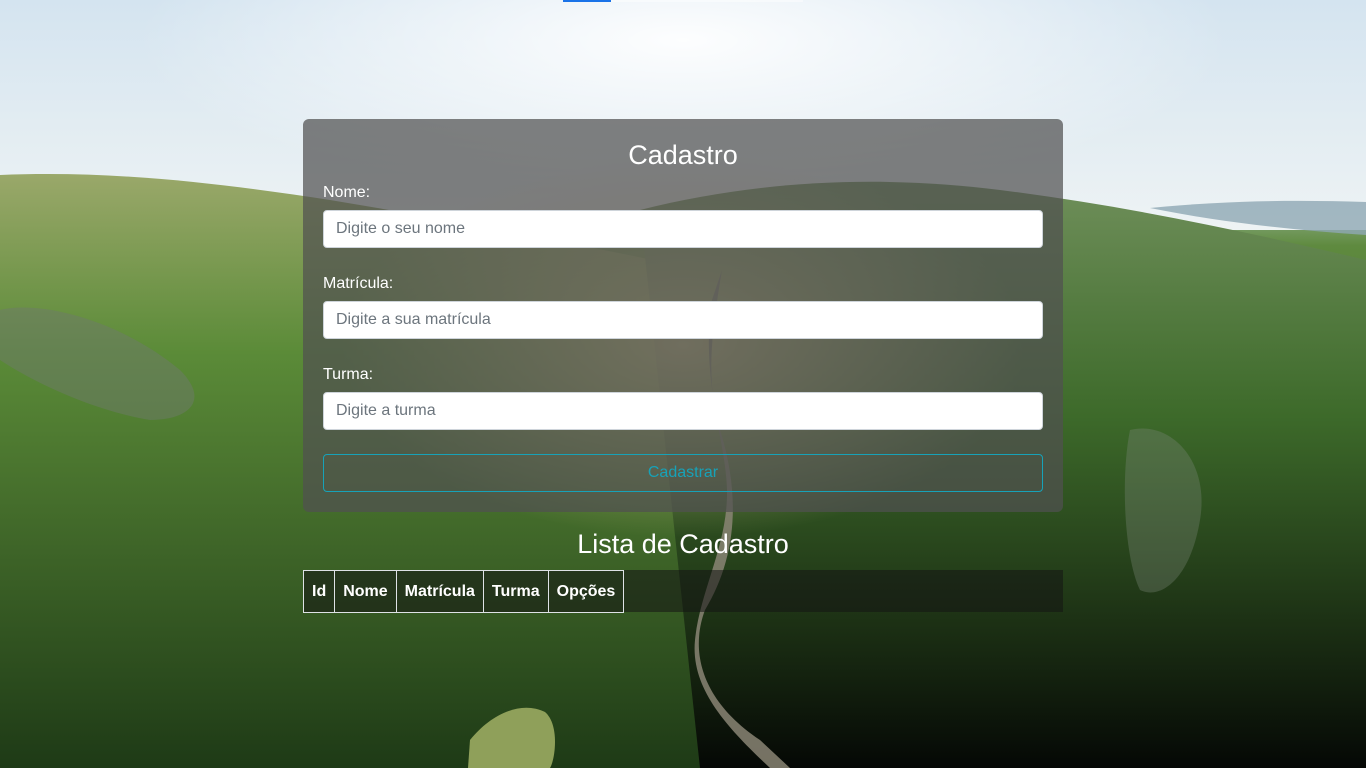 The image size is (1366, 768). Describe the element at coordinates (515, 591) in the screenshot. I see `column-header-class: Turma` at that location.